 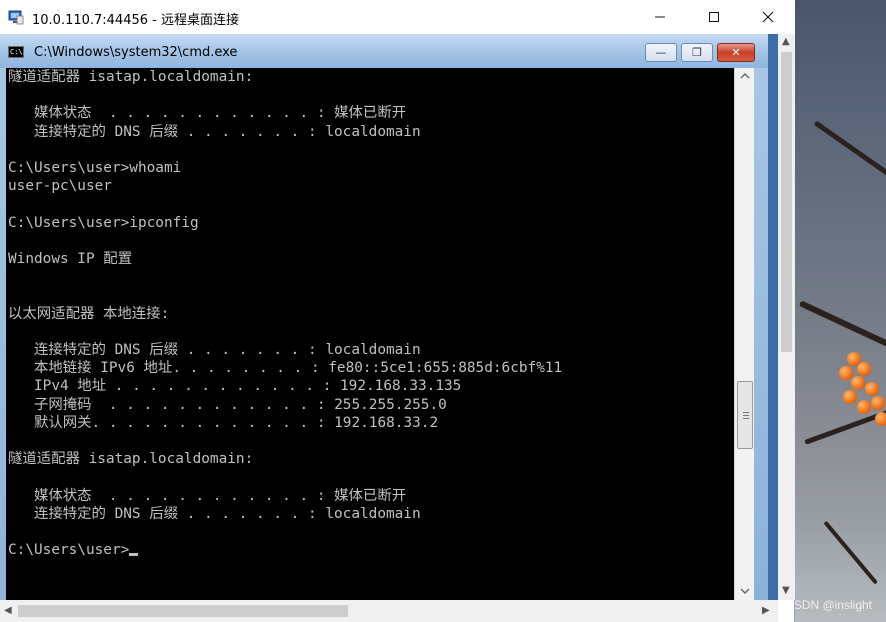 I want to click on cmd-minimize-button: —, so click(x=661, y=52).